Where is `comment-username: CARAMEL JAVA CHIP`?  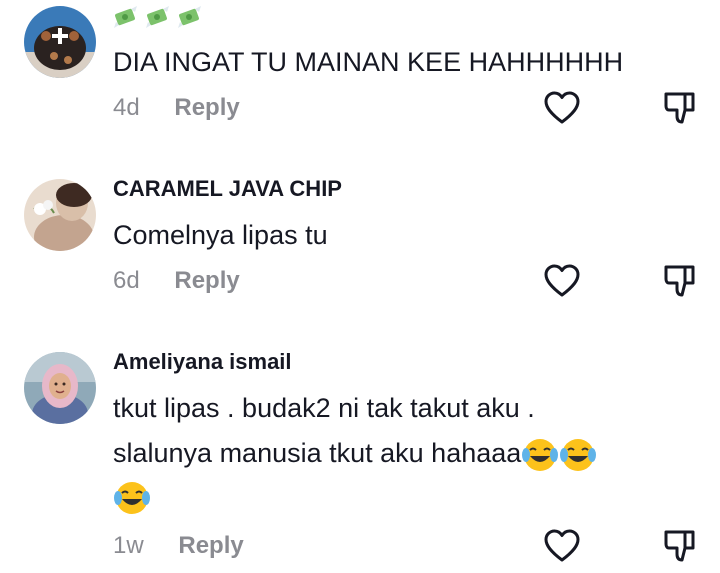 comment-username: CARAMEL JAVA CHIP is located at coordinates (227, 189).